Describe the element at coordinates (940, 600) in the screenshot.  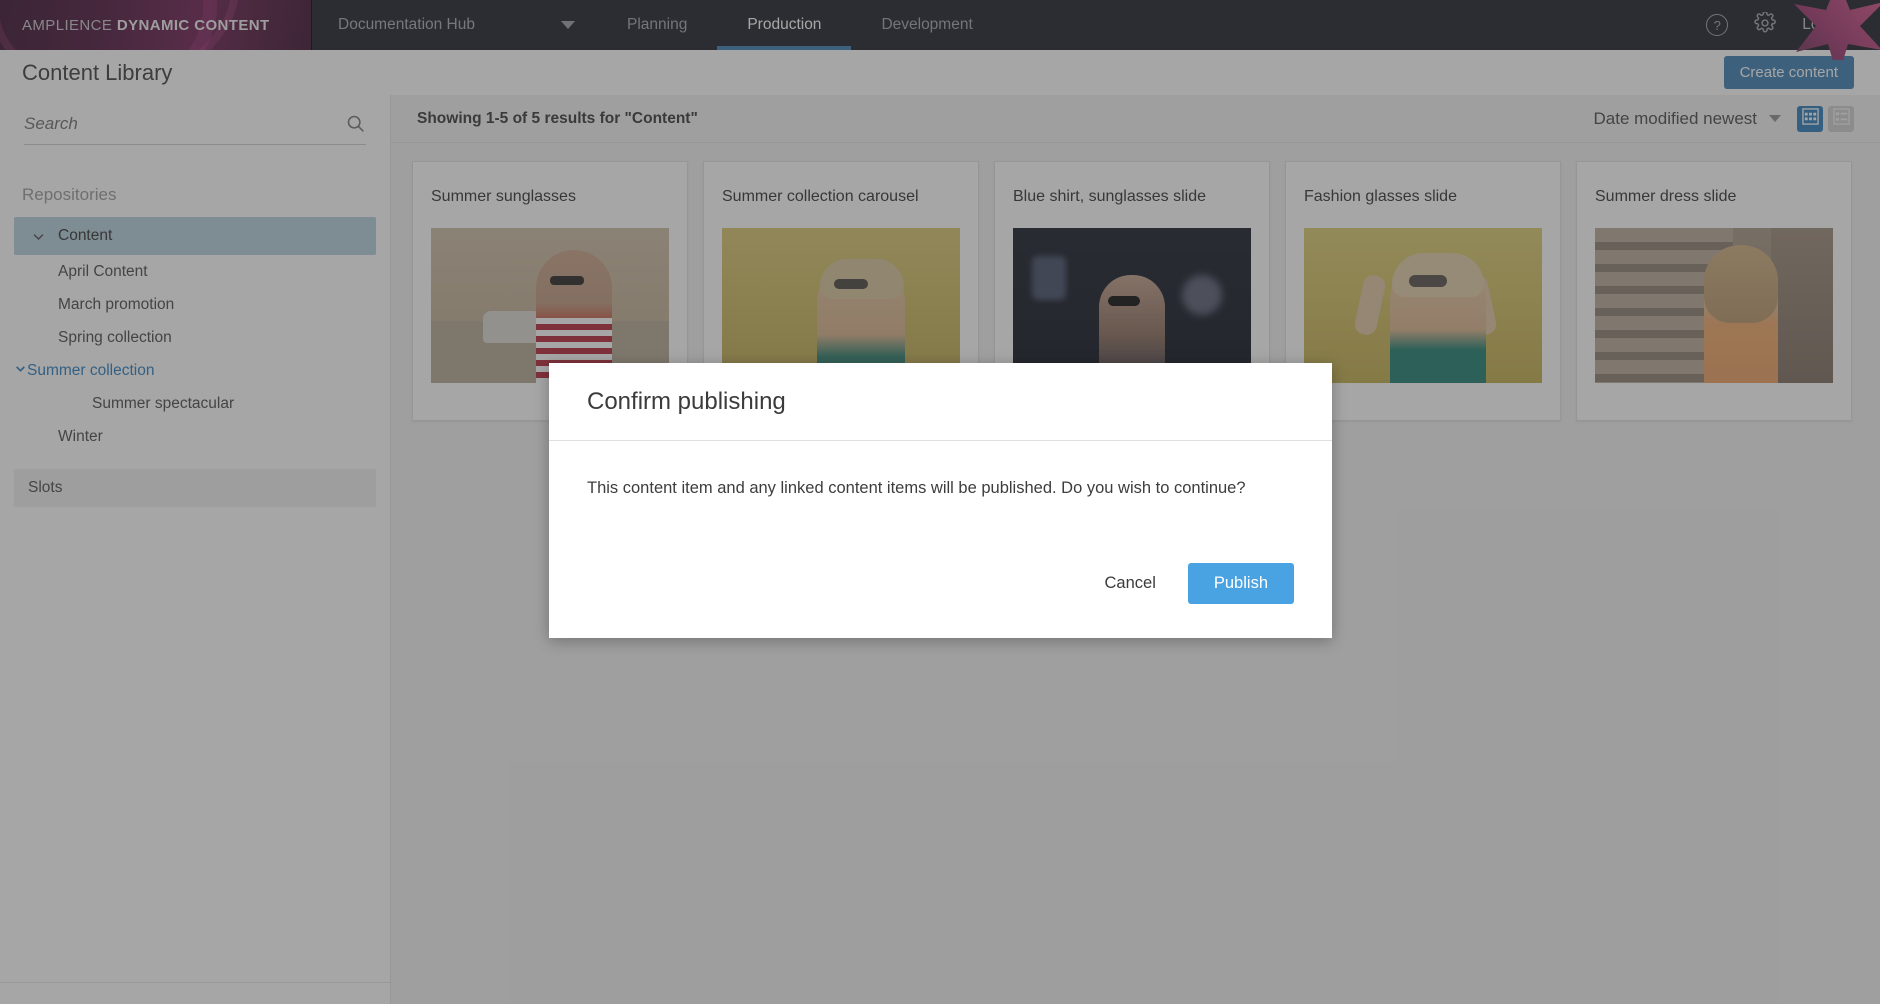
I see `dialog-actions: Cancel Publish` at that location.